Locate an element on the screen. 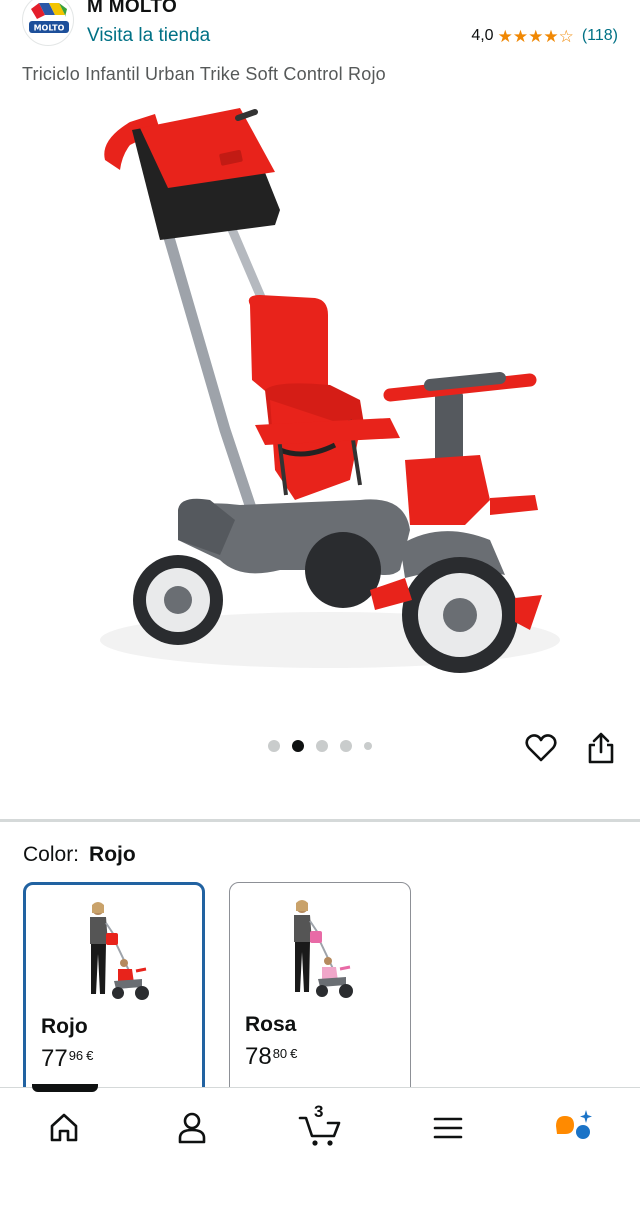 Image resolution: width=640 pixels, height=1210 pixels. star-rating: ★ ★ ★ ★ ☆ is located at coordinates (536, 36).